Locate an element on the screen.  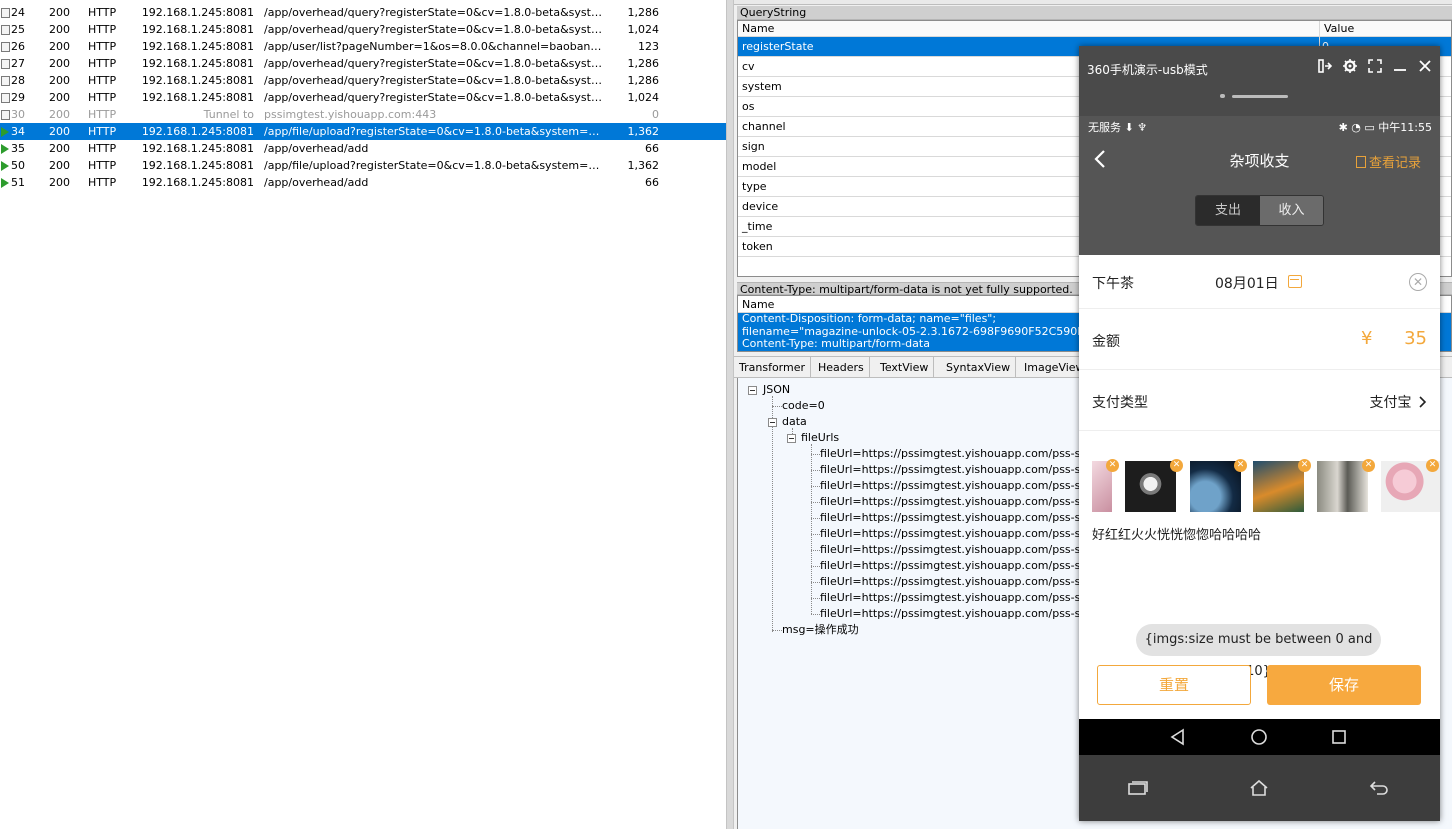
amount-value: 35 is located at coordinates (1415, 338).